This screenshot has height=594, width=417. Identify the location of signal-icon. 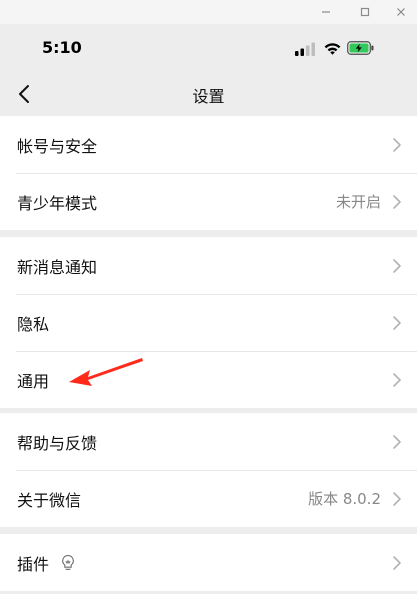
(305, 49).